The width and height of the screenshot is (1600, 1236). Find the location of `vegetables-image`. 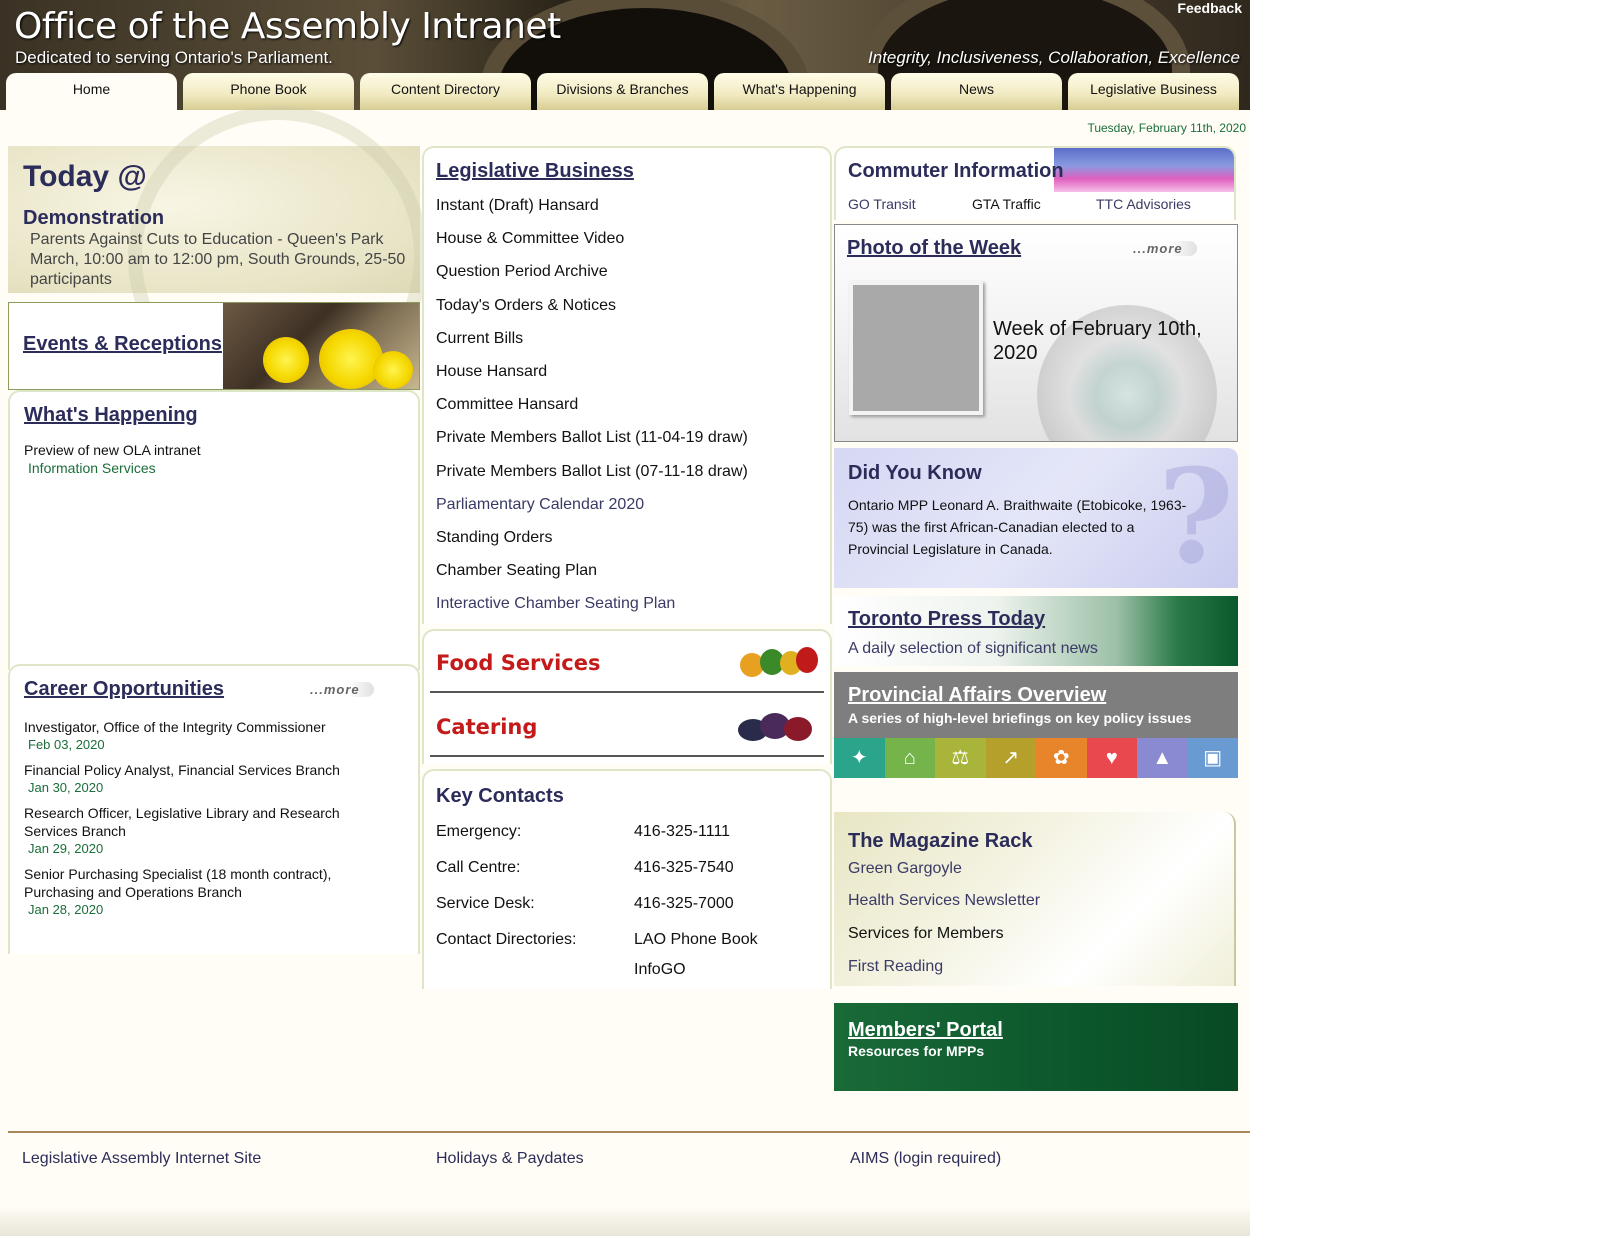

vegetables-image is located at coordinates (776, 662).